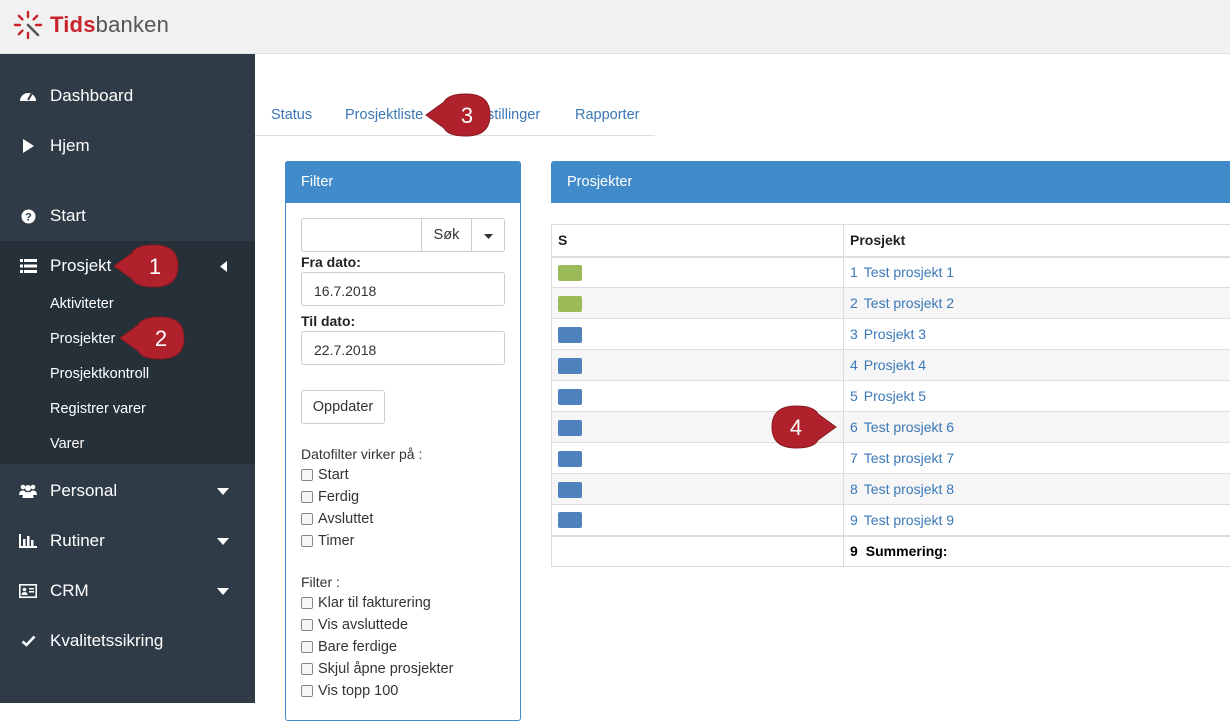 This screenshot has height=721, width=1230. Describe the element at coordinates (127, 216) in the screenshot. I see `sidebar-item-start: ? Start` at that location.